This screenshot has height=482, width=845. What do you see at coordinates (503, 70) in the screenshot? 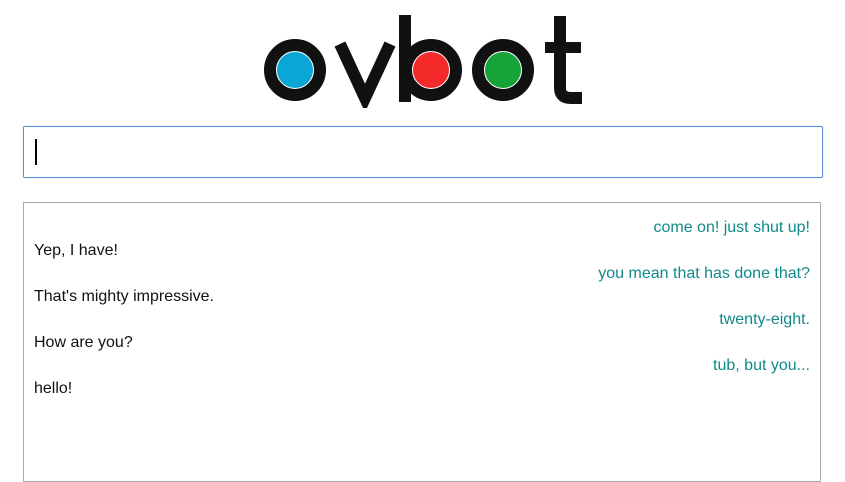
I see `logo-dot-green` at bounding box center [503, 70].